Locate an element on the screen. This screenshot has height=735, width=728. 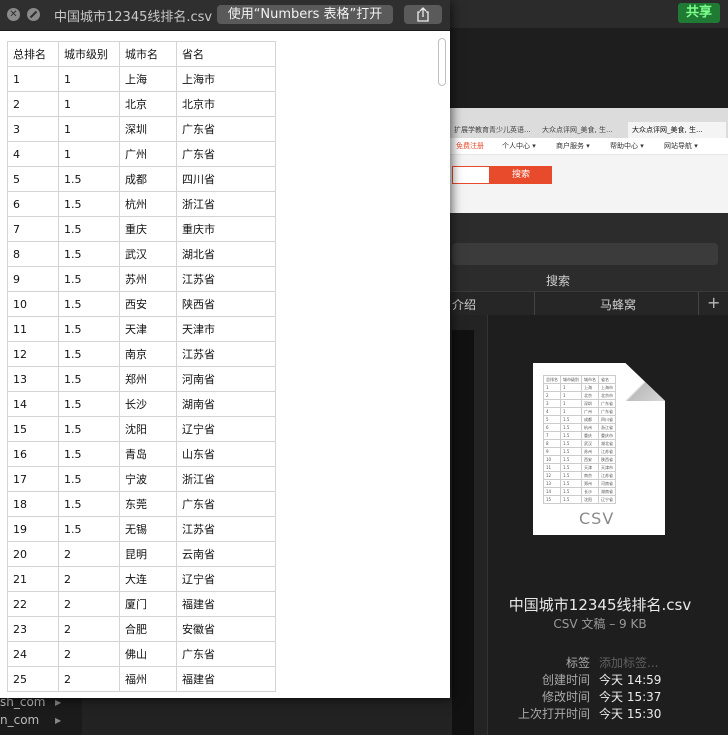
share-button is located at coordinates (423, 14).